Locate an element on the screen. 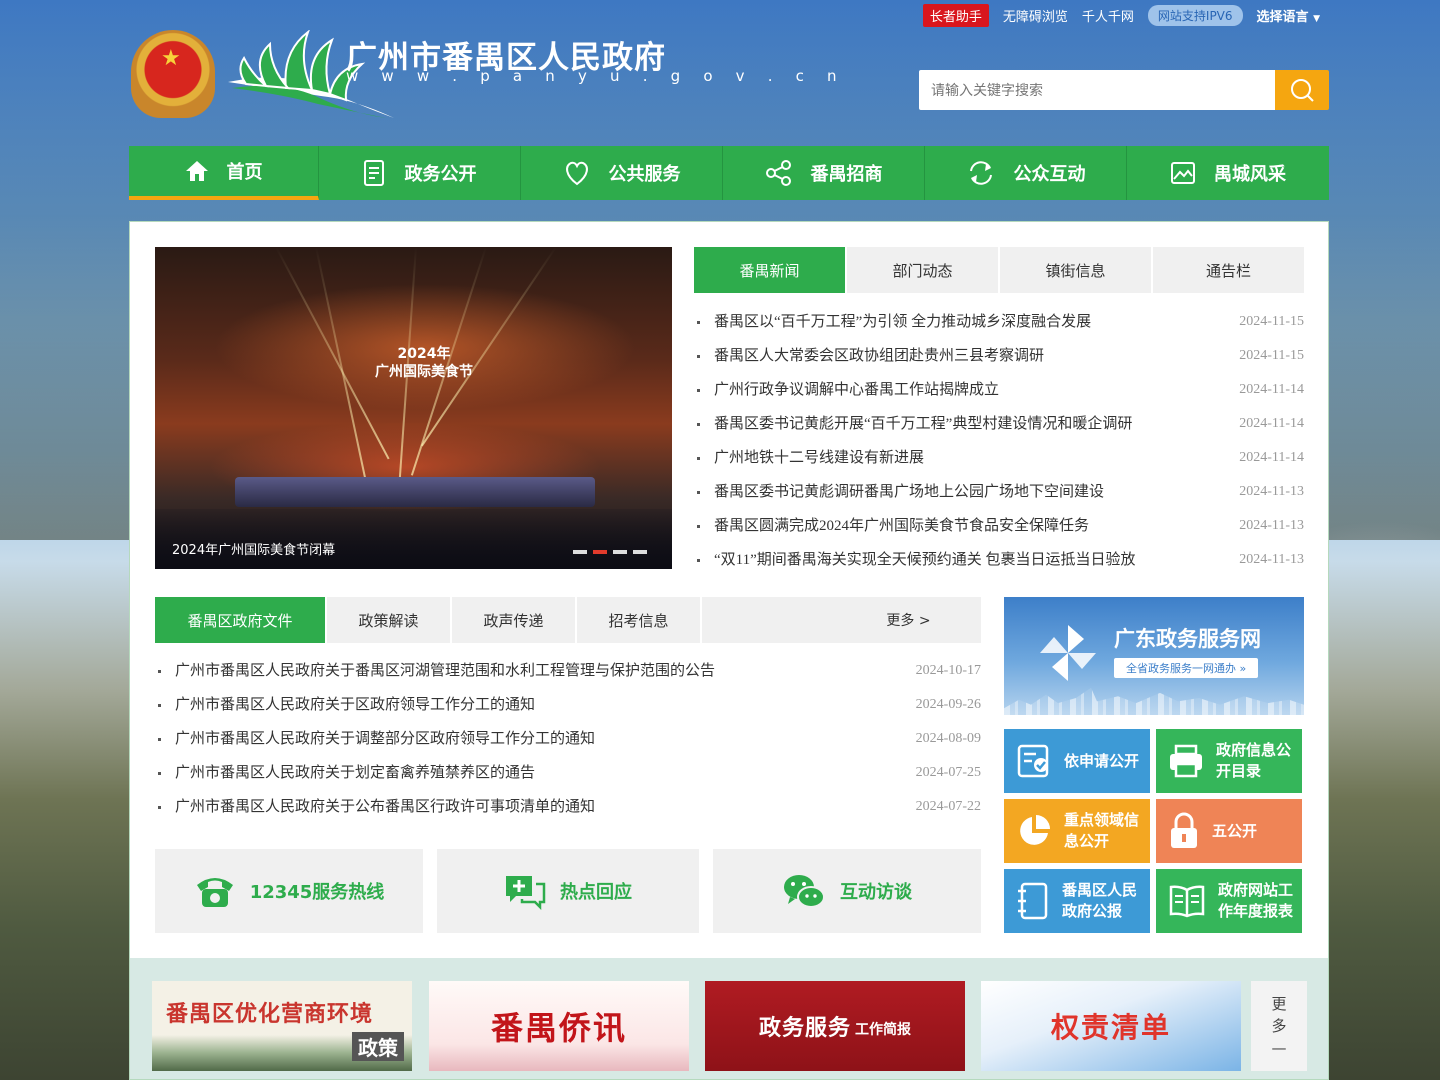  document-date: 2024-08-09 is located at coordinates (948, 738).